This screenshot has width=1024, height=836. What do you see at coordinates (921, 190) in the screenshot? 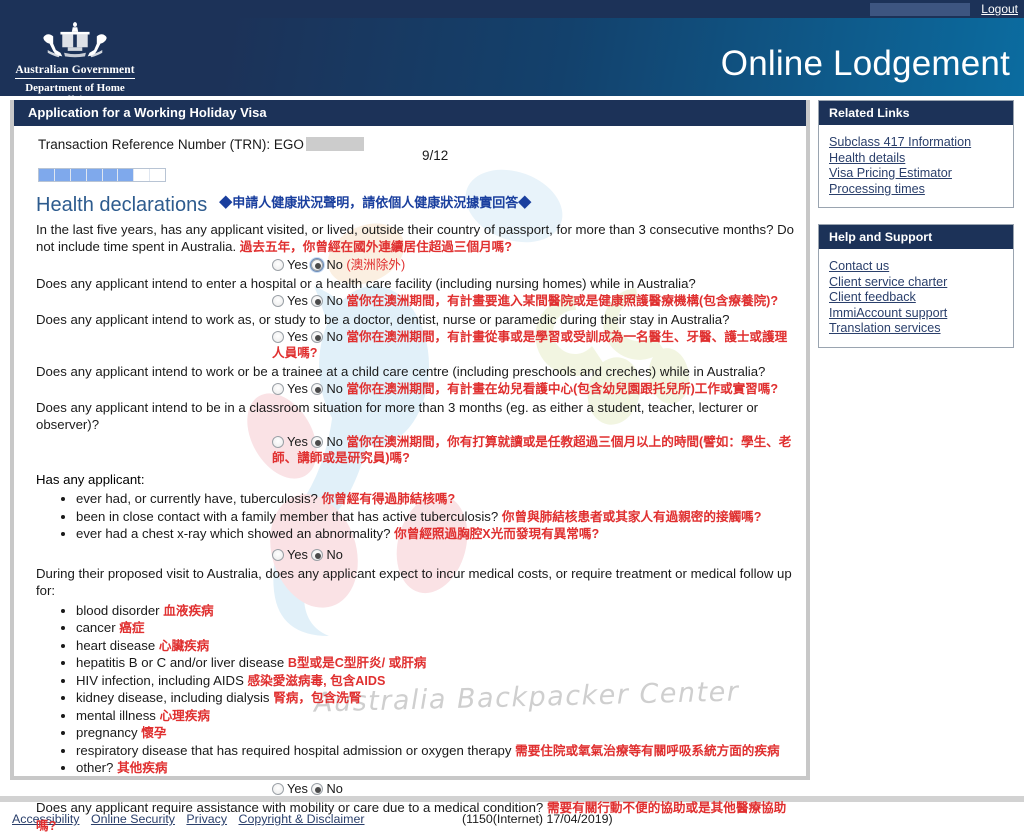
I see `link-processing-times: Processing times` at bounding box center [921, 190].